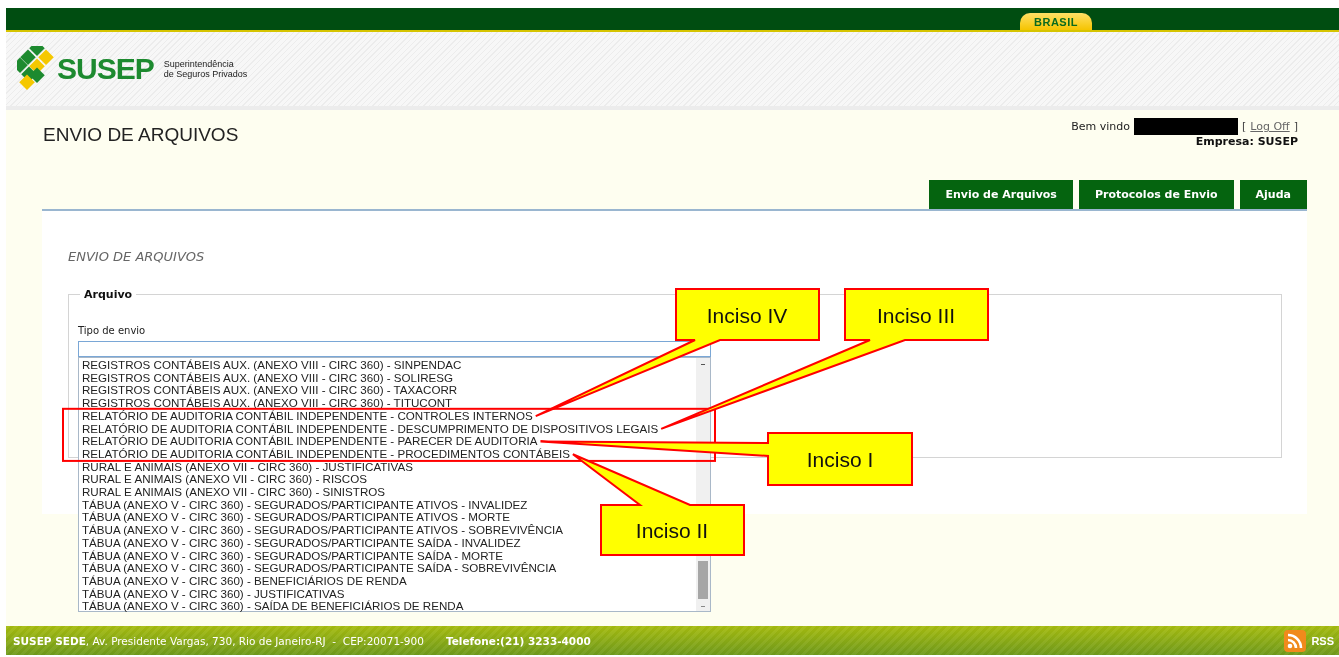  What do you see at coordinates (747, 315) in the screenshot?
I see `callout-label: Inciso IV` at bounding box center [747, 315].